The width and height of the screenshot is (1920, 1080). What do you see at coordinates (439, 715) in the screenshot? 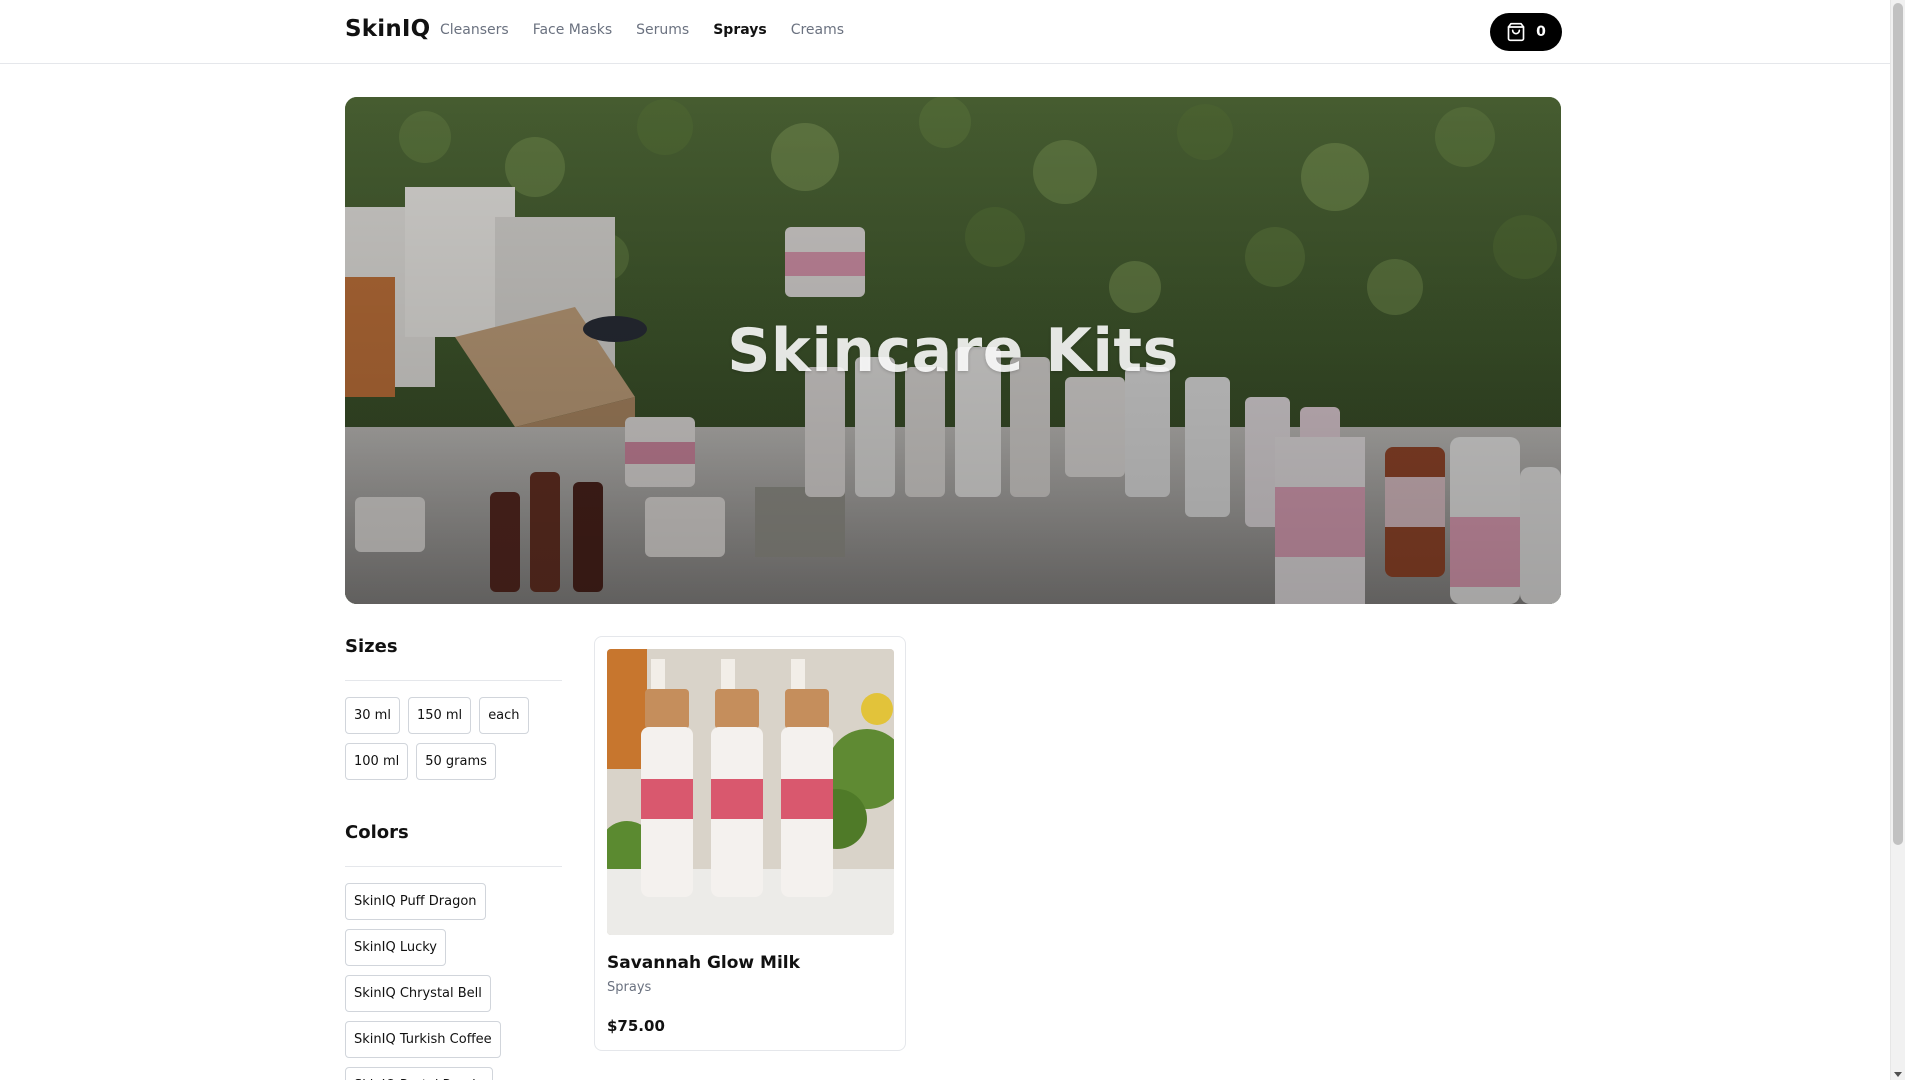
I see `size-option-150ml: 150 ml` at bounding box center [439, 715].